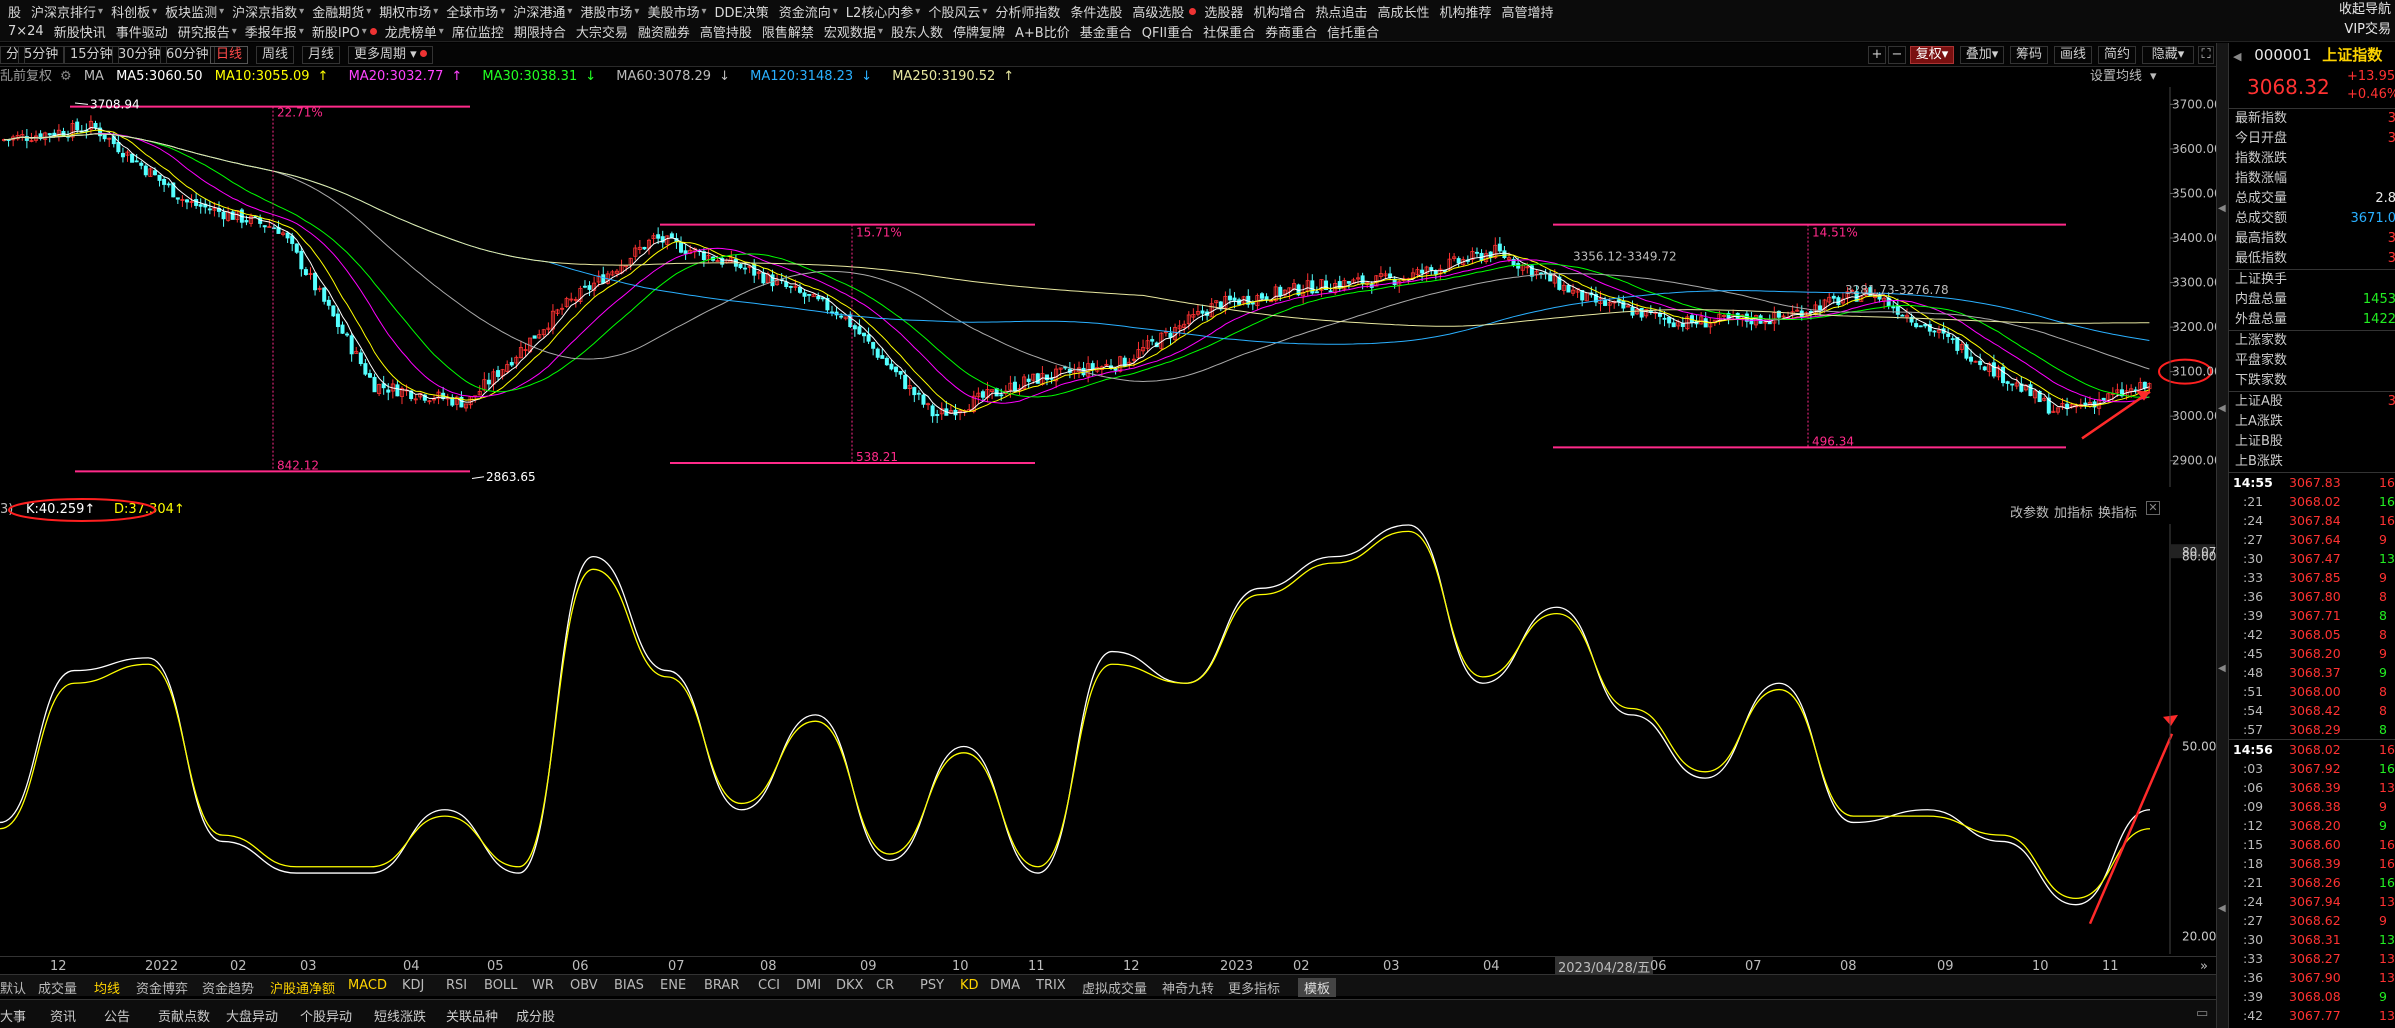 This screenshot has width=2395, height=1028. Describe the element at coordinates (390, 55) in the screenshot. I see `period-more: 更多周期 ▾` at that location.